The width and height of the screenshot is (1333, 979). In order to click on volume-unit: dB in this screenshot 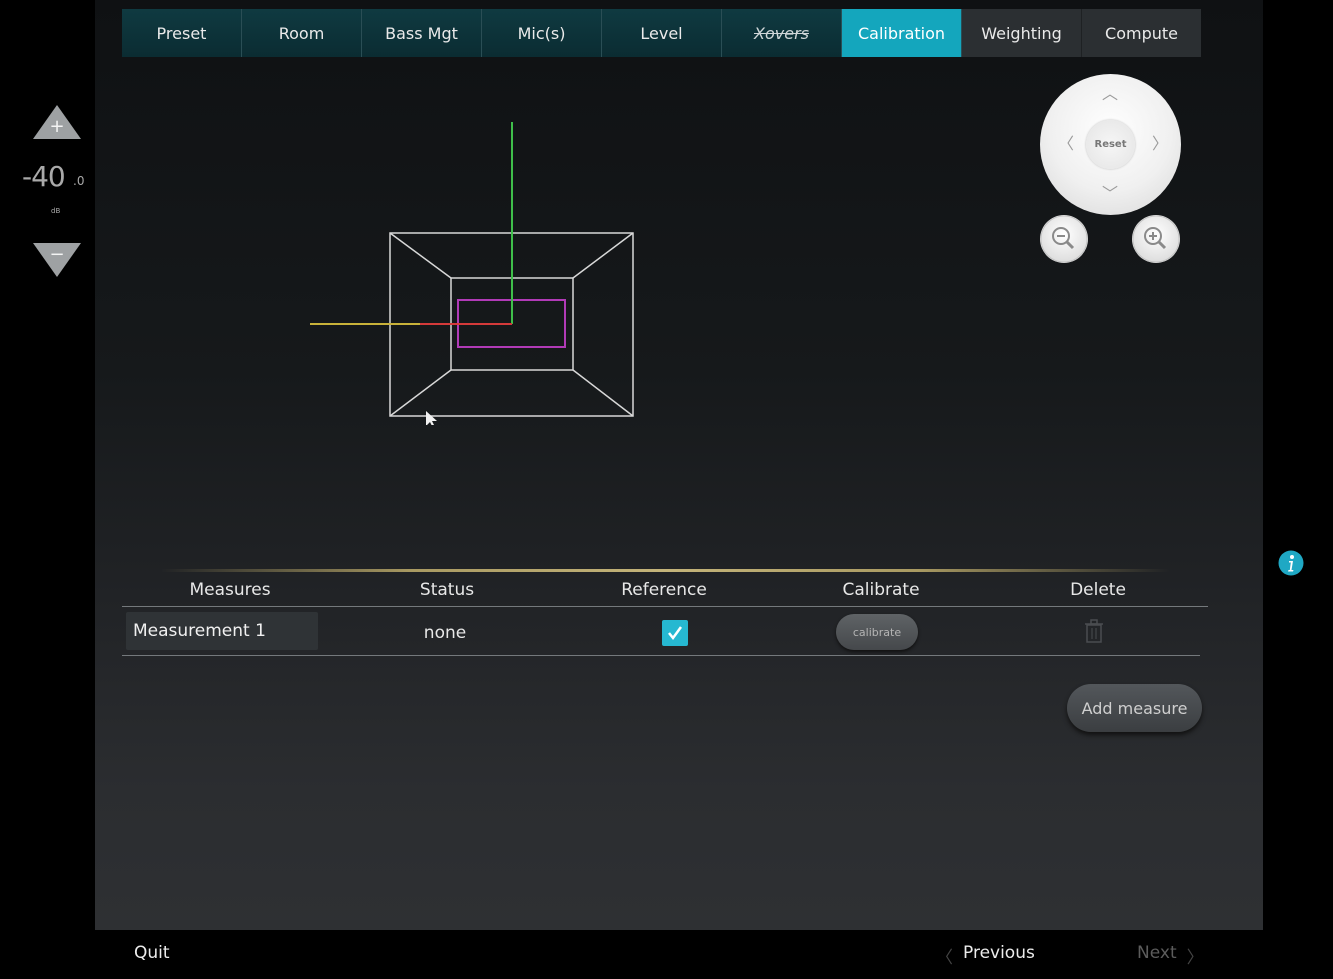, I will do `click(56, 211)`.